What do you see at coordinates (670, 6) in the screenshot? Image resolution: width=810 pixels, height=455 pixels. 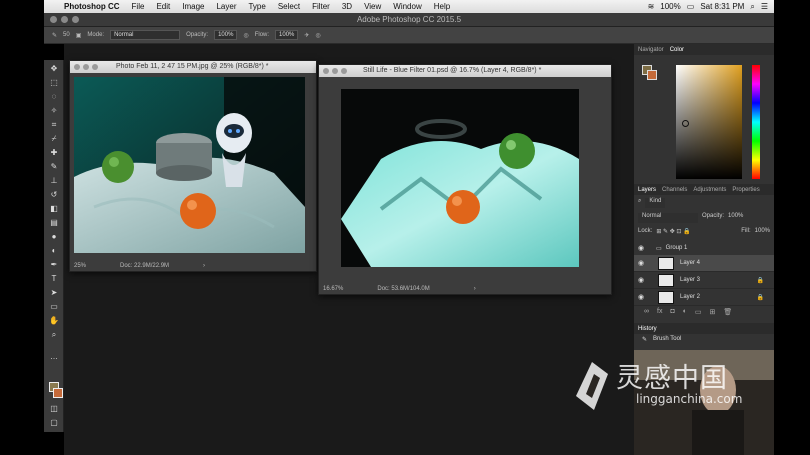 I see `battery-percent: 100%` at bounding box center [670, 6].